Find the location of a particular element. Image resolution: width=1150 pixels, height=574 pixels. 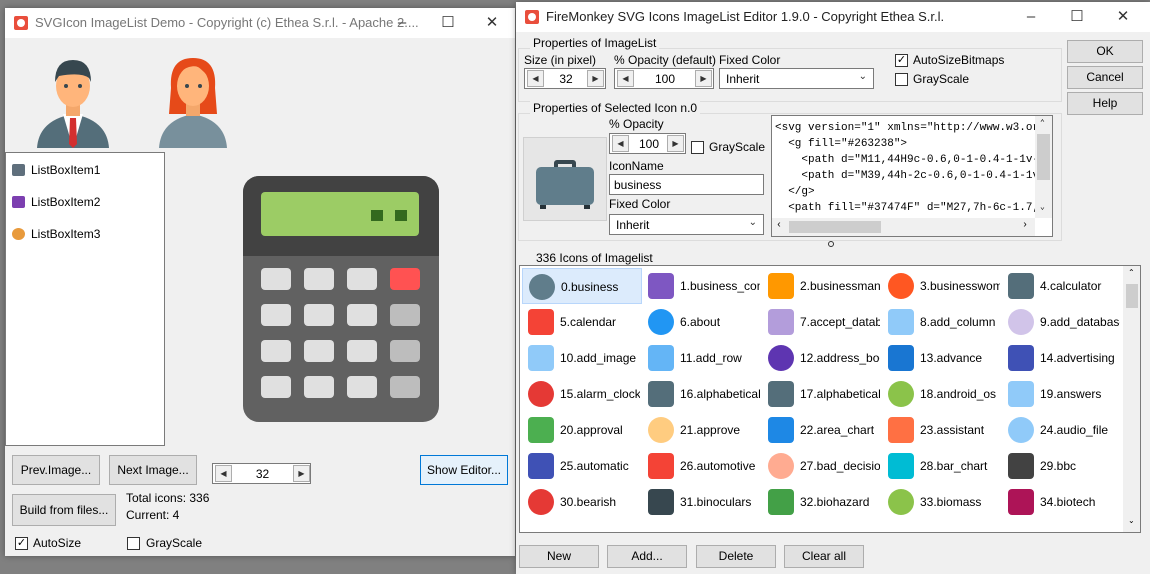

icon-grid-item: 22.area_chart is located at coordinates (822, 430).